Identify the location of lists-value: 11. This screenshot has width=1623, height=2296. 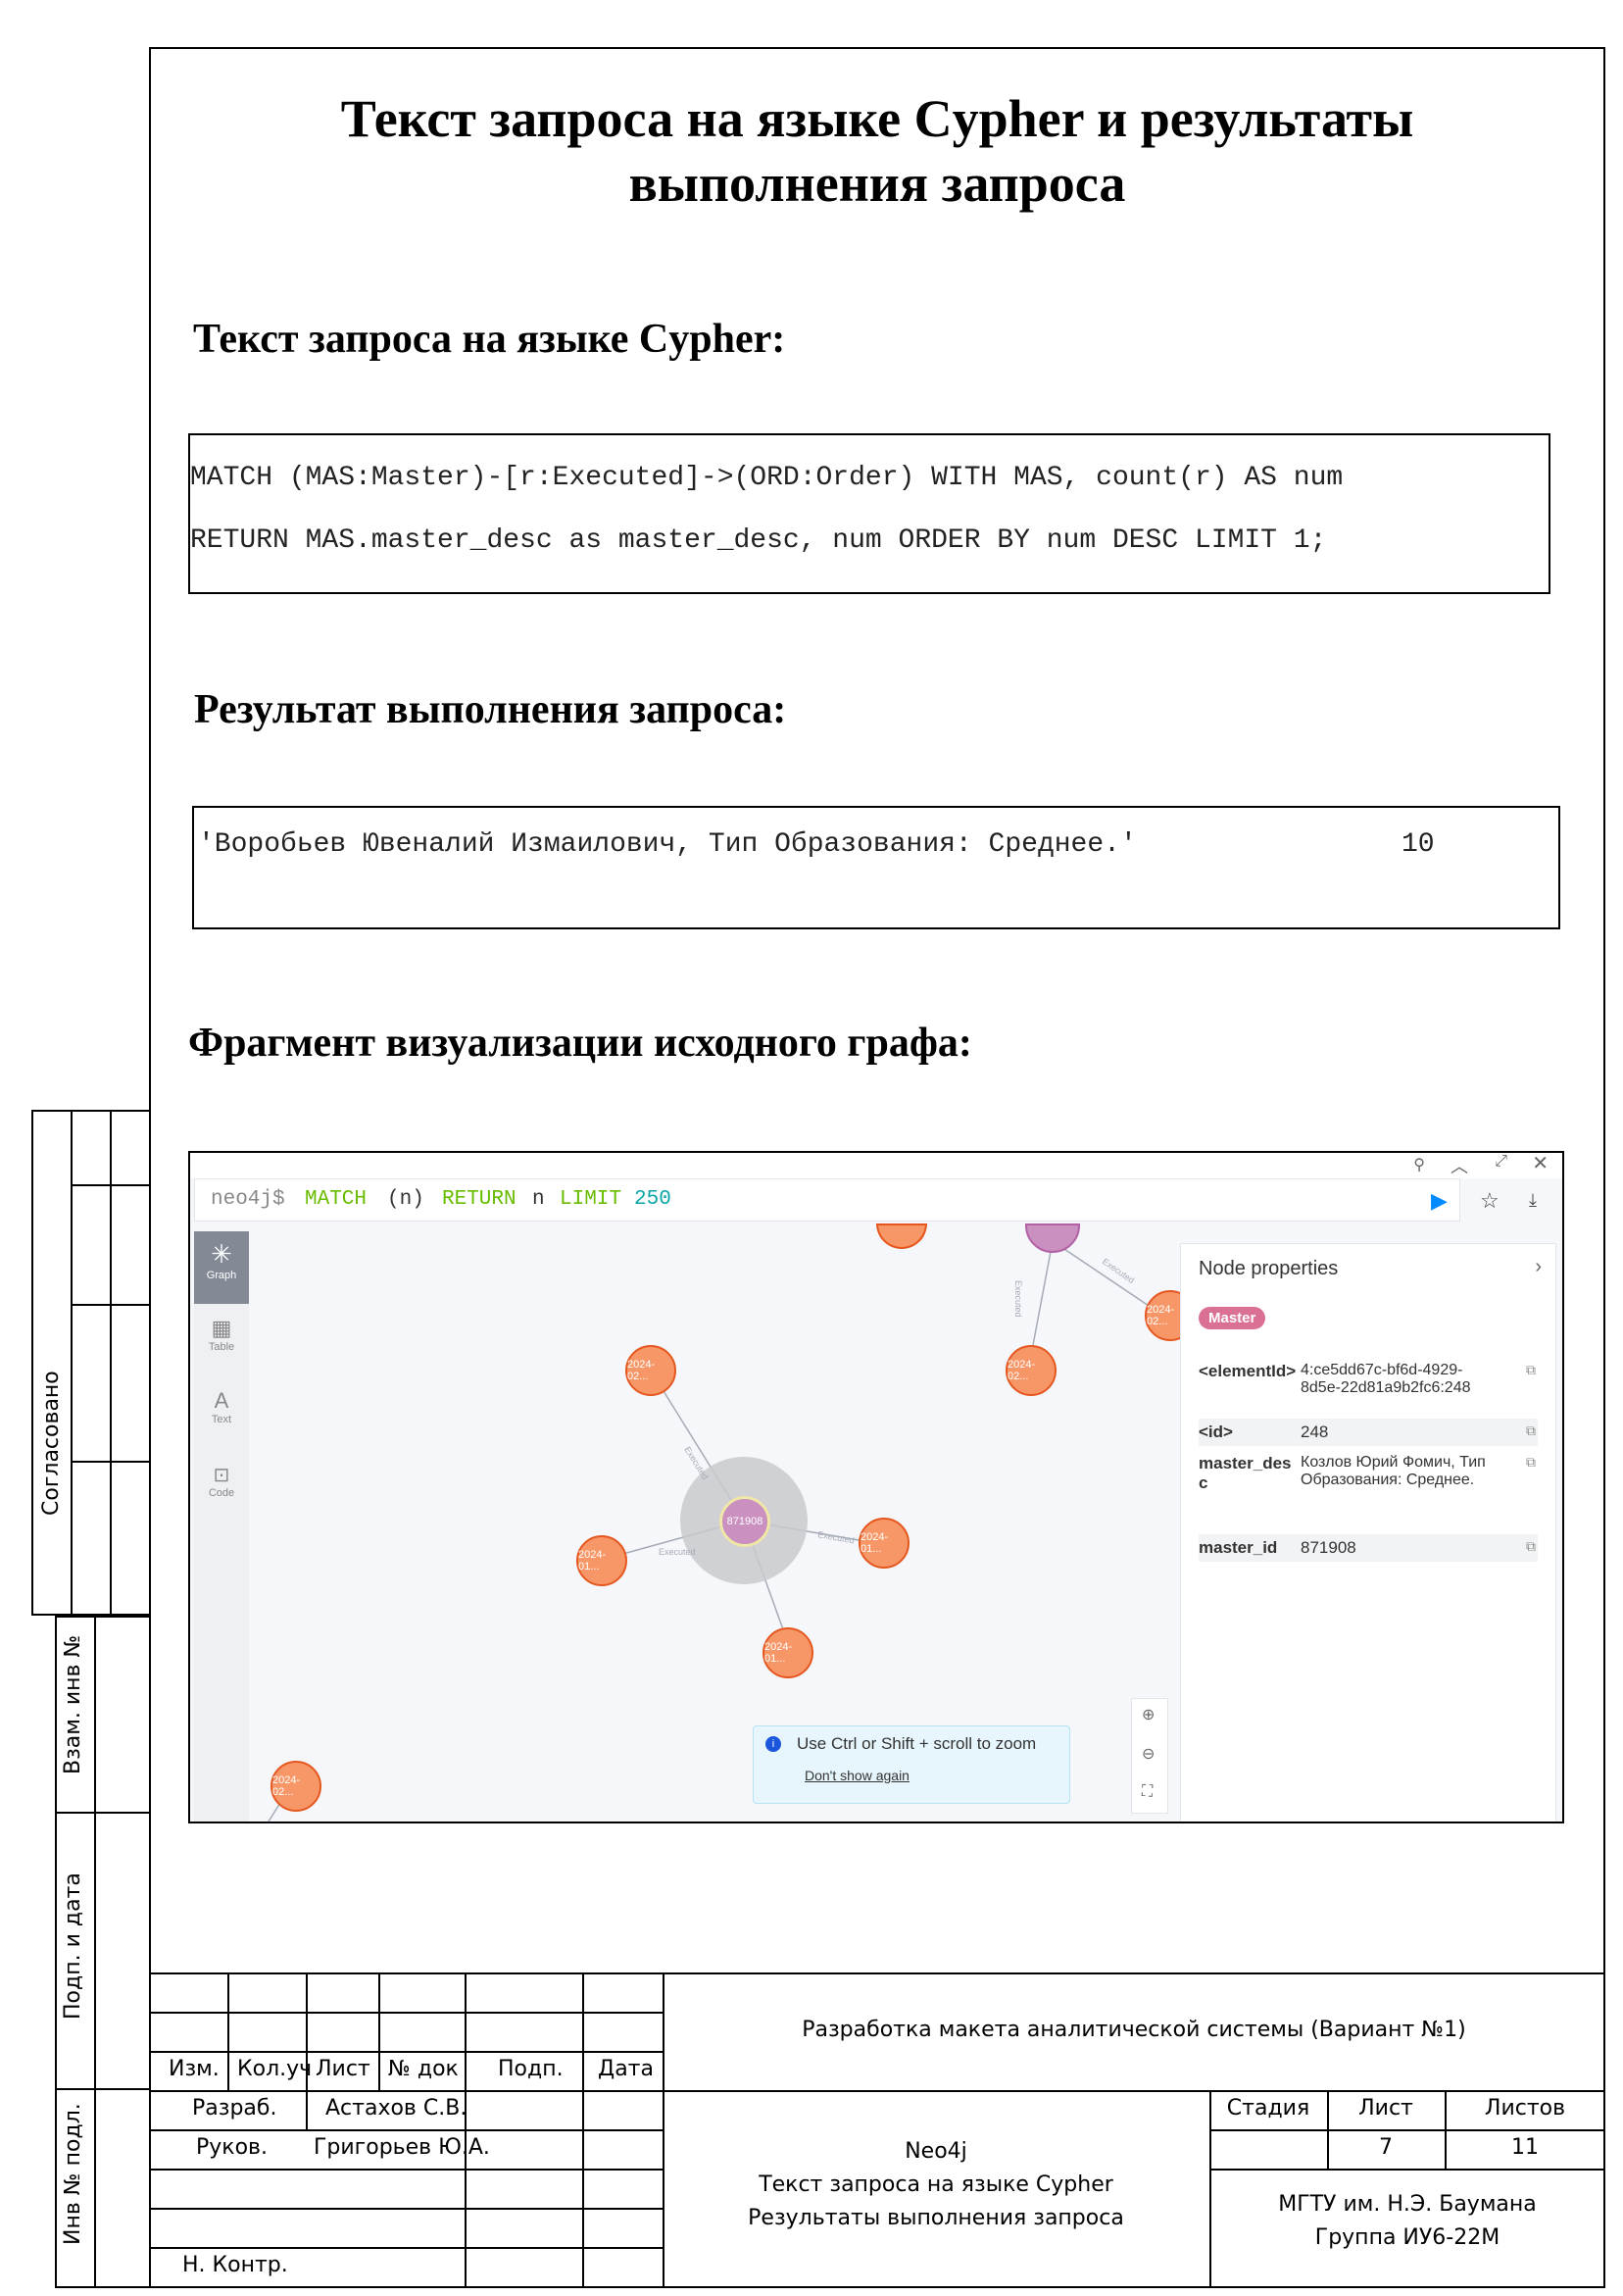
(1525, 2147).